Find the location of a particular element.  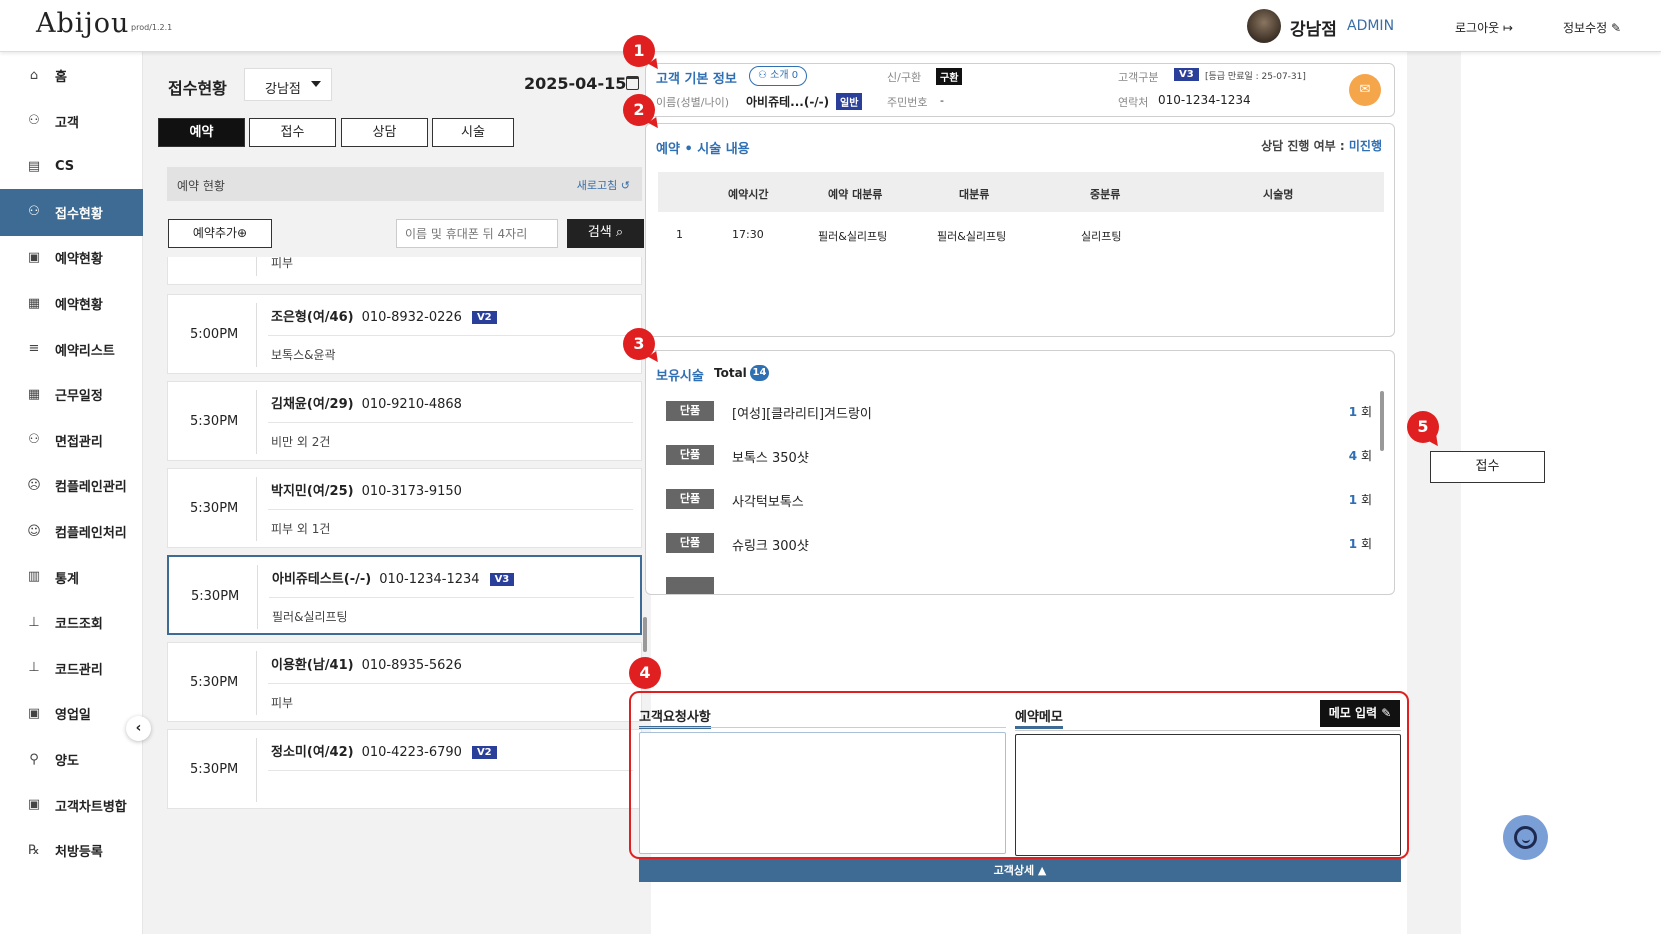

list-item: 5:30PM 박지민(여/25) 010-3173-9150 피부 외 1건 is located at coordinates (404, 508).